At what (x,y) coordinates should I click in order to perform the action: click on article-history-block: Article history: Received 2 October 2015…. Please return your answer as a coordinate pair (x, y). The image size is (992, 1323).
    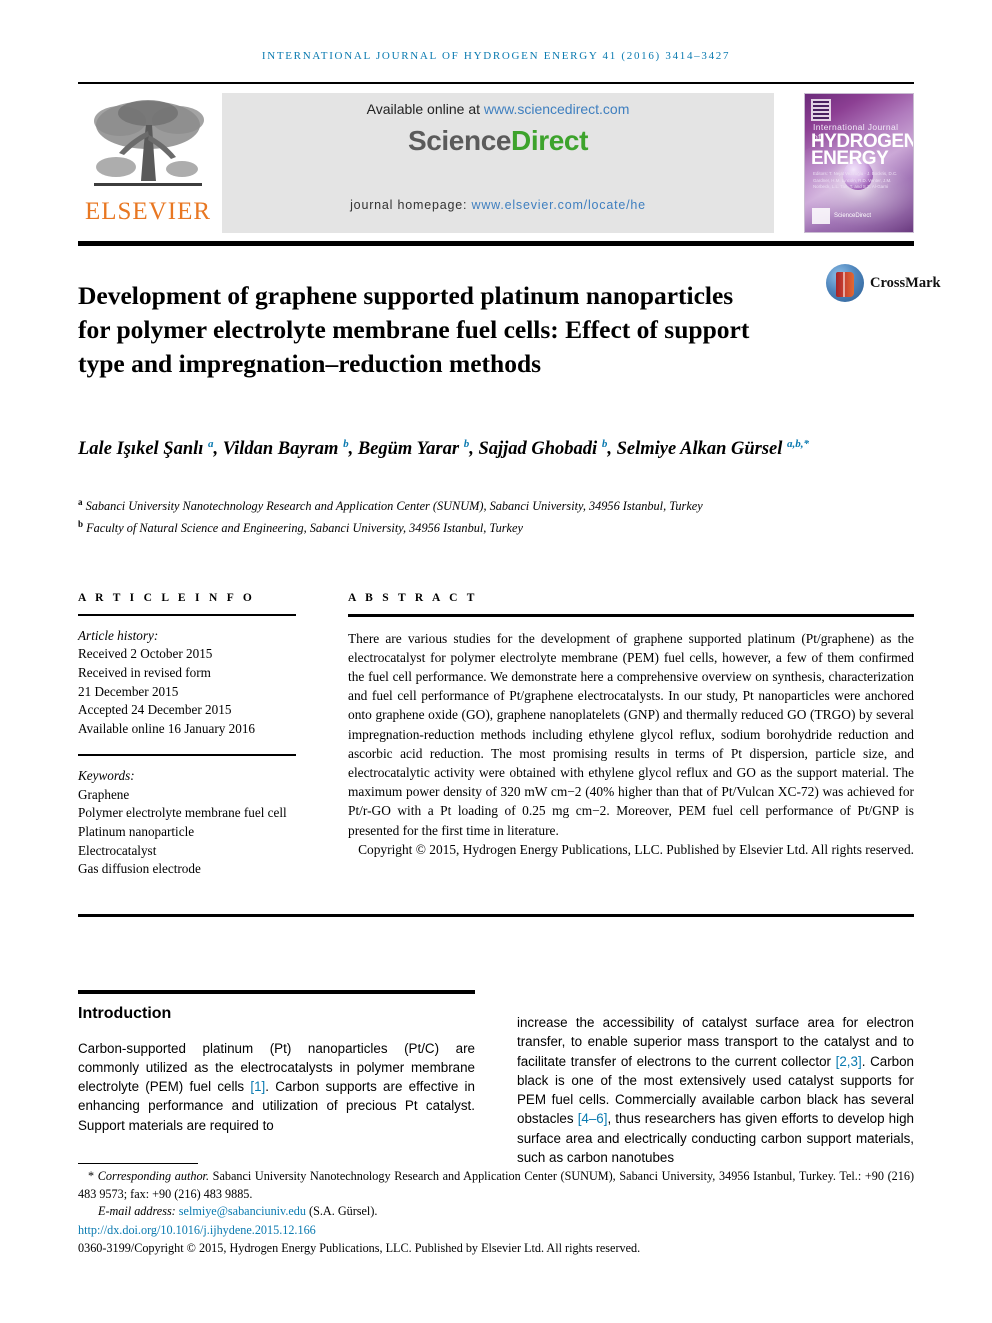
    Looking at the image, I should click on (187, 683).